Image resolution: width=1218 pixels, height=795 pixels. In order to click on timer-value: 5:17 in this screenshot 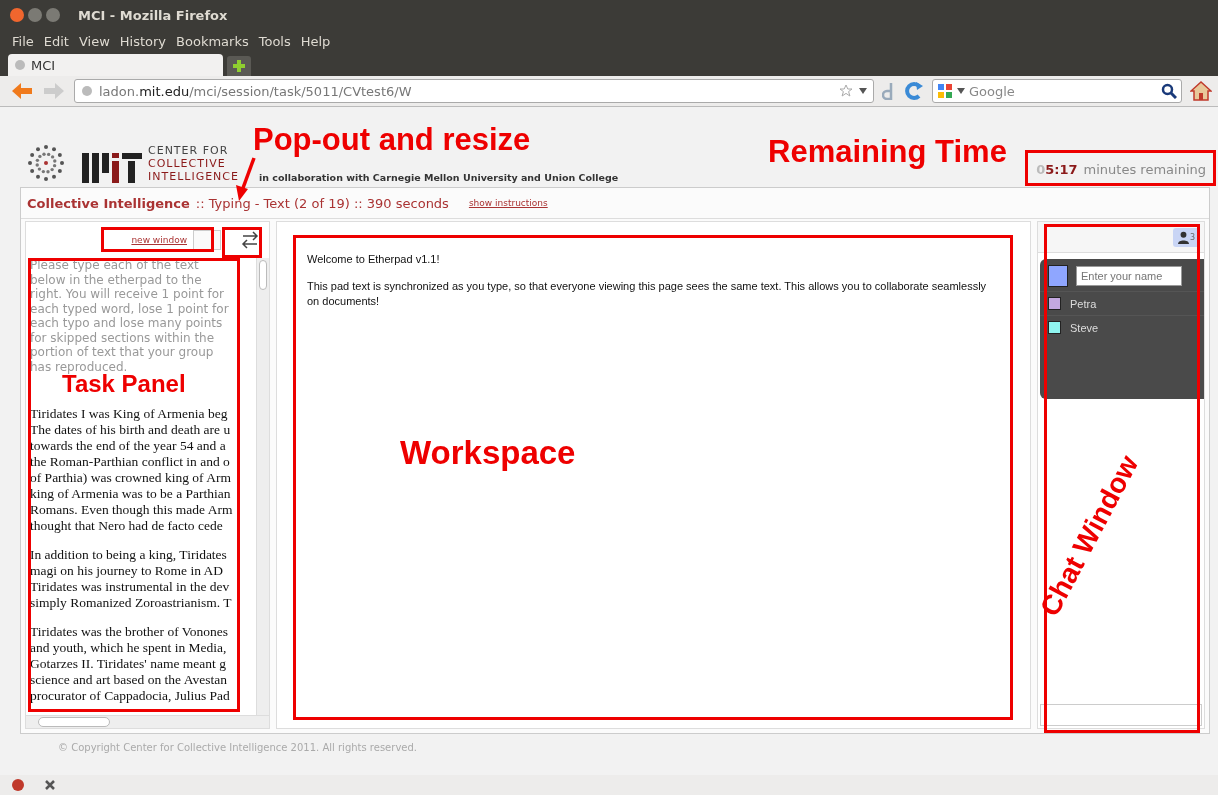, I will do `click(1061, 169)`.